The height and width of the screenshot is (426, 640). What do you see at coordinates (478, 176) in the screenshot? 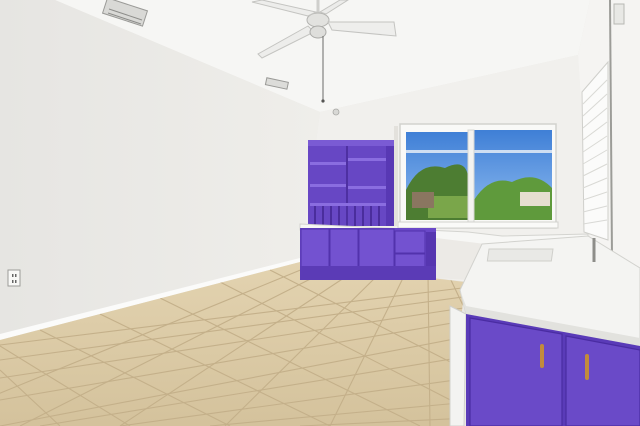
I see `window` at bounding box center [478, 176].